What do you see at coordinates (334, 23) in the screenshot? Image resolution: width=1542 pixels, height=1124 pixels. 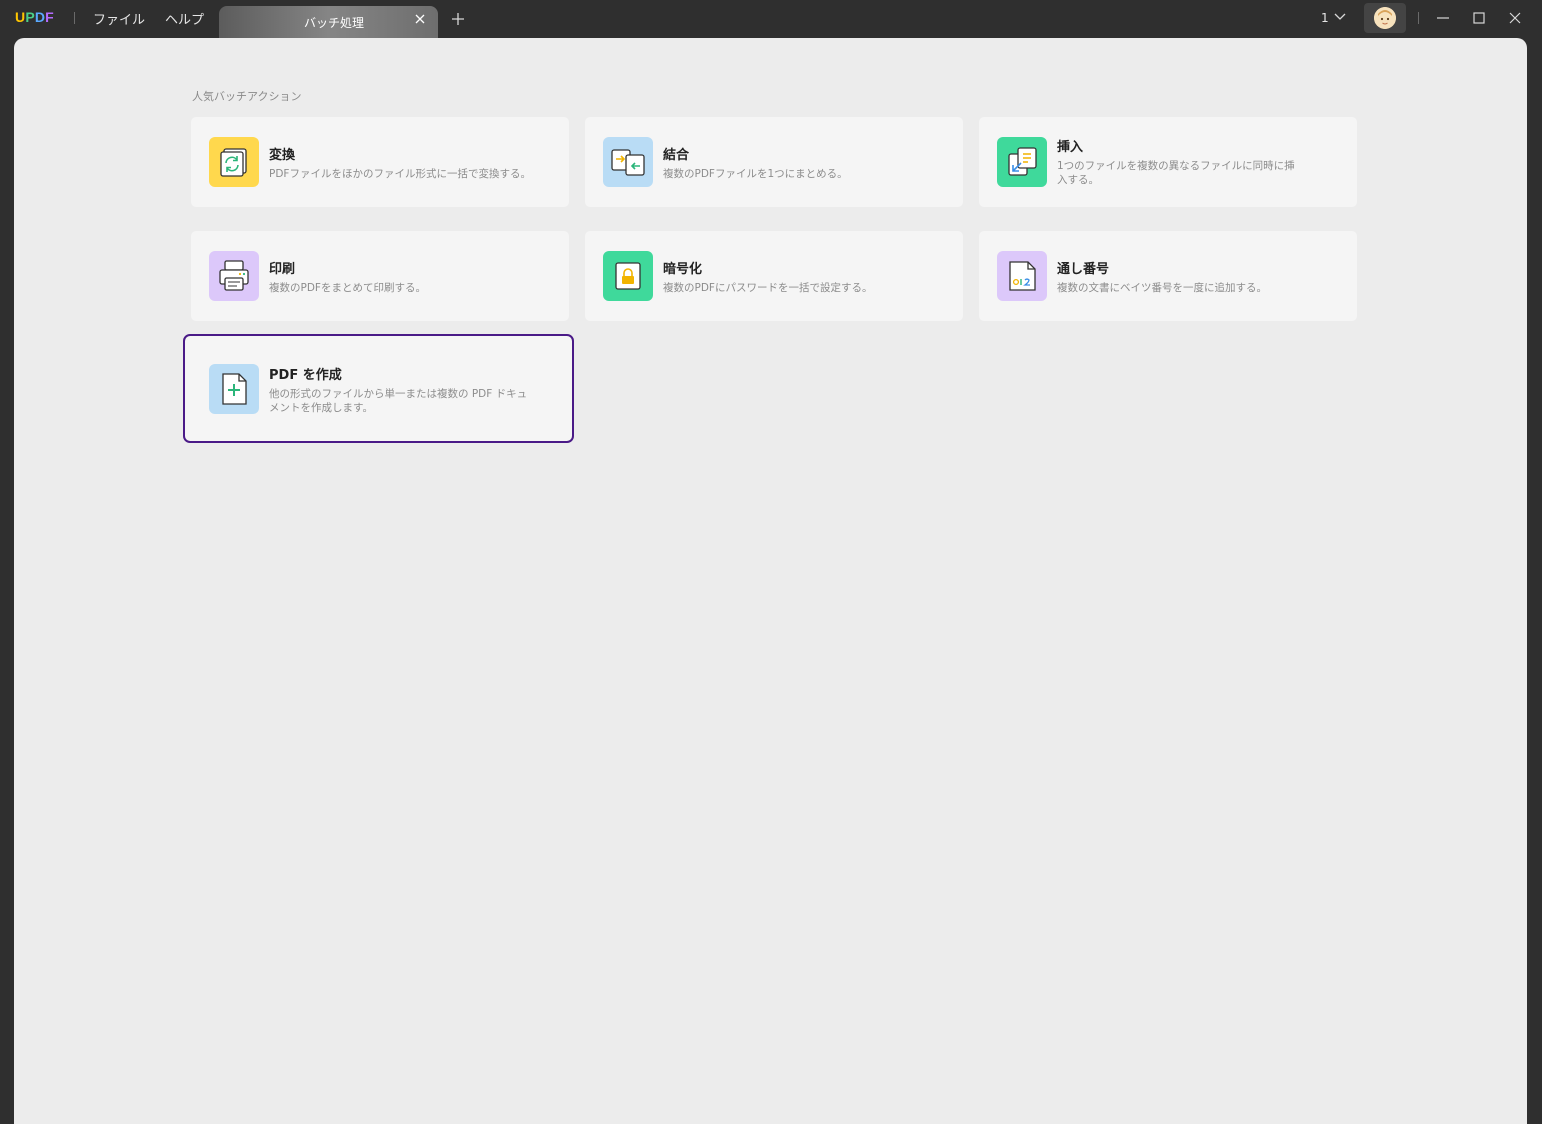 I see `tab-label: バッチ処理` at bounding box center [334, 23].